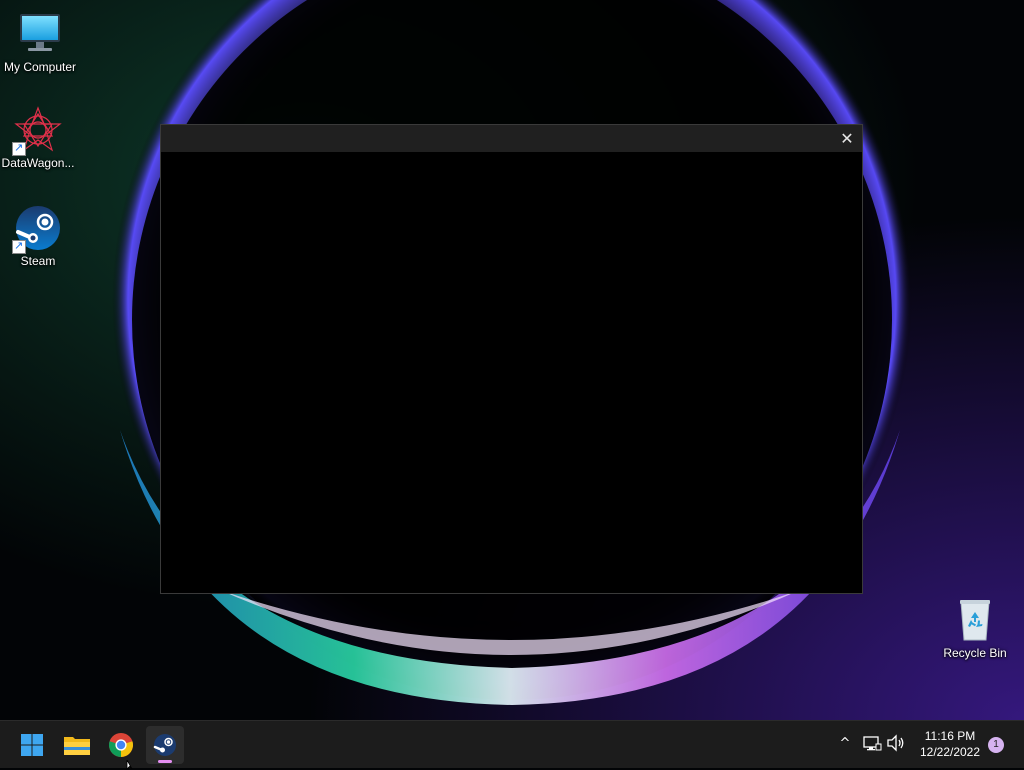 The width and height of the screenshot is (1024, 770). Describe the element at coordinates (950, 744) in the screenshot. I see `system-clock: 11:16 PM 12/22/2022` at that location.